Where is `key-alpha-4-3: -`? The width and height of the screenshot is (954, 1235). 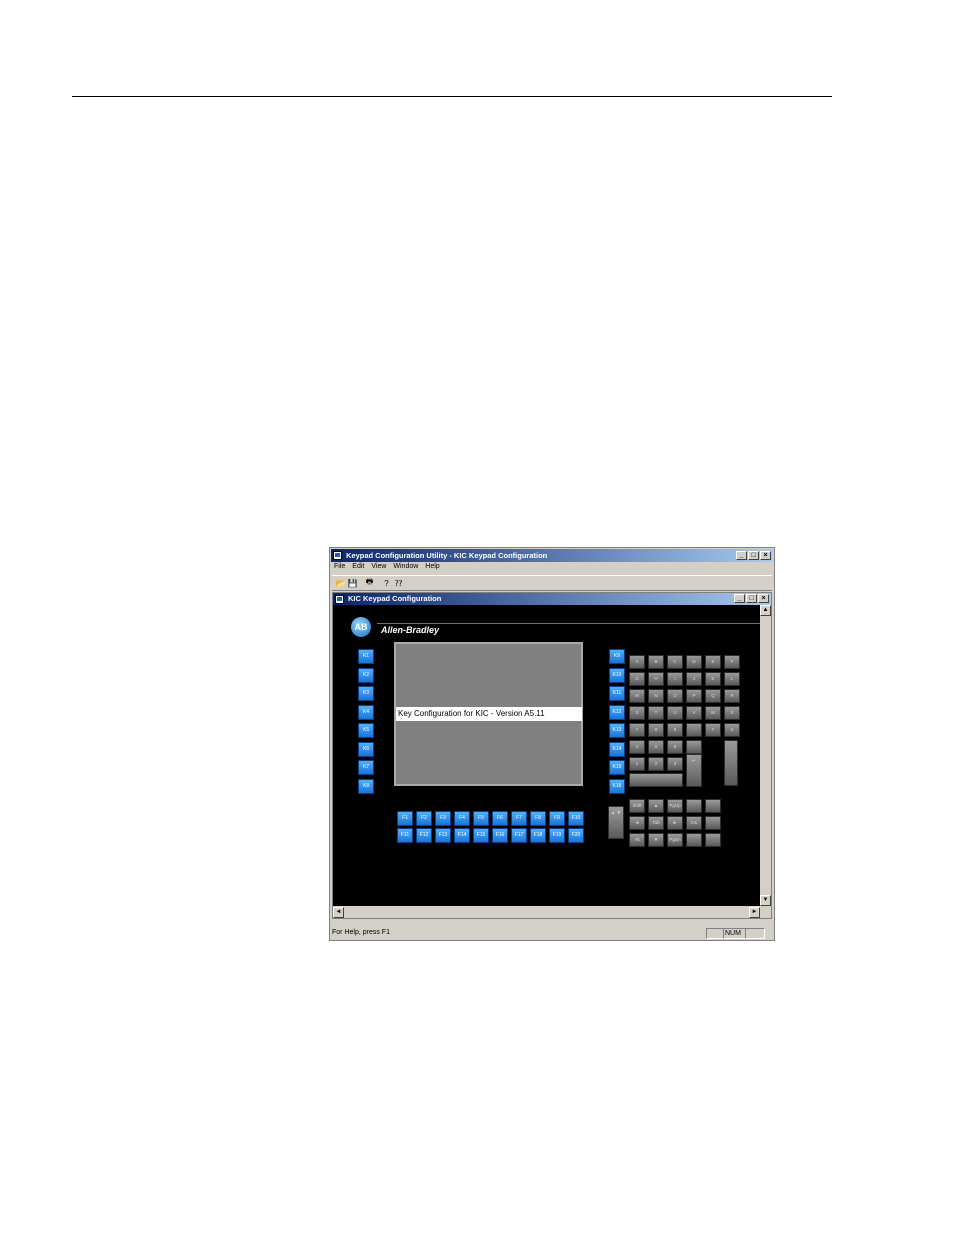
key-alpha-4-3: - is located at coordinates (694, 730).